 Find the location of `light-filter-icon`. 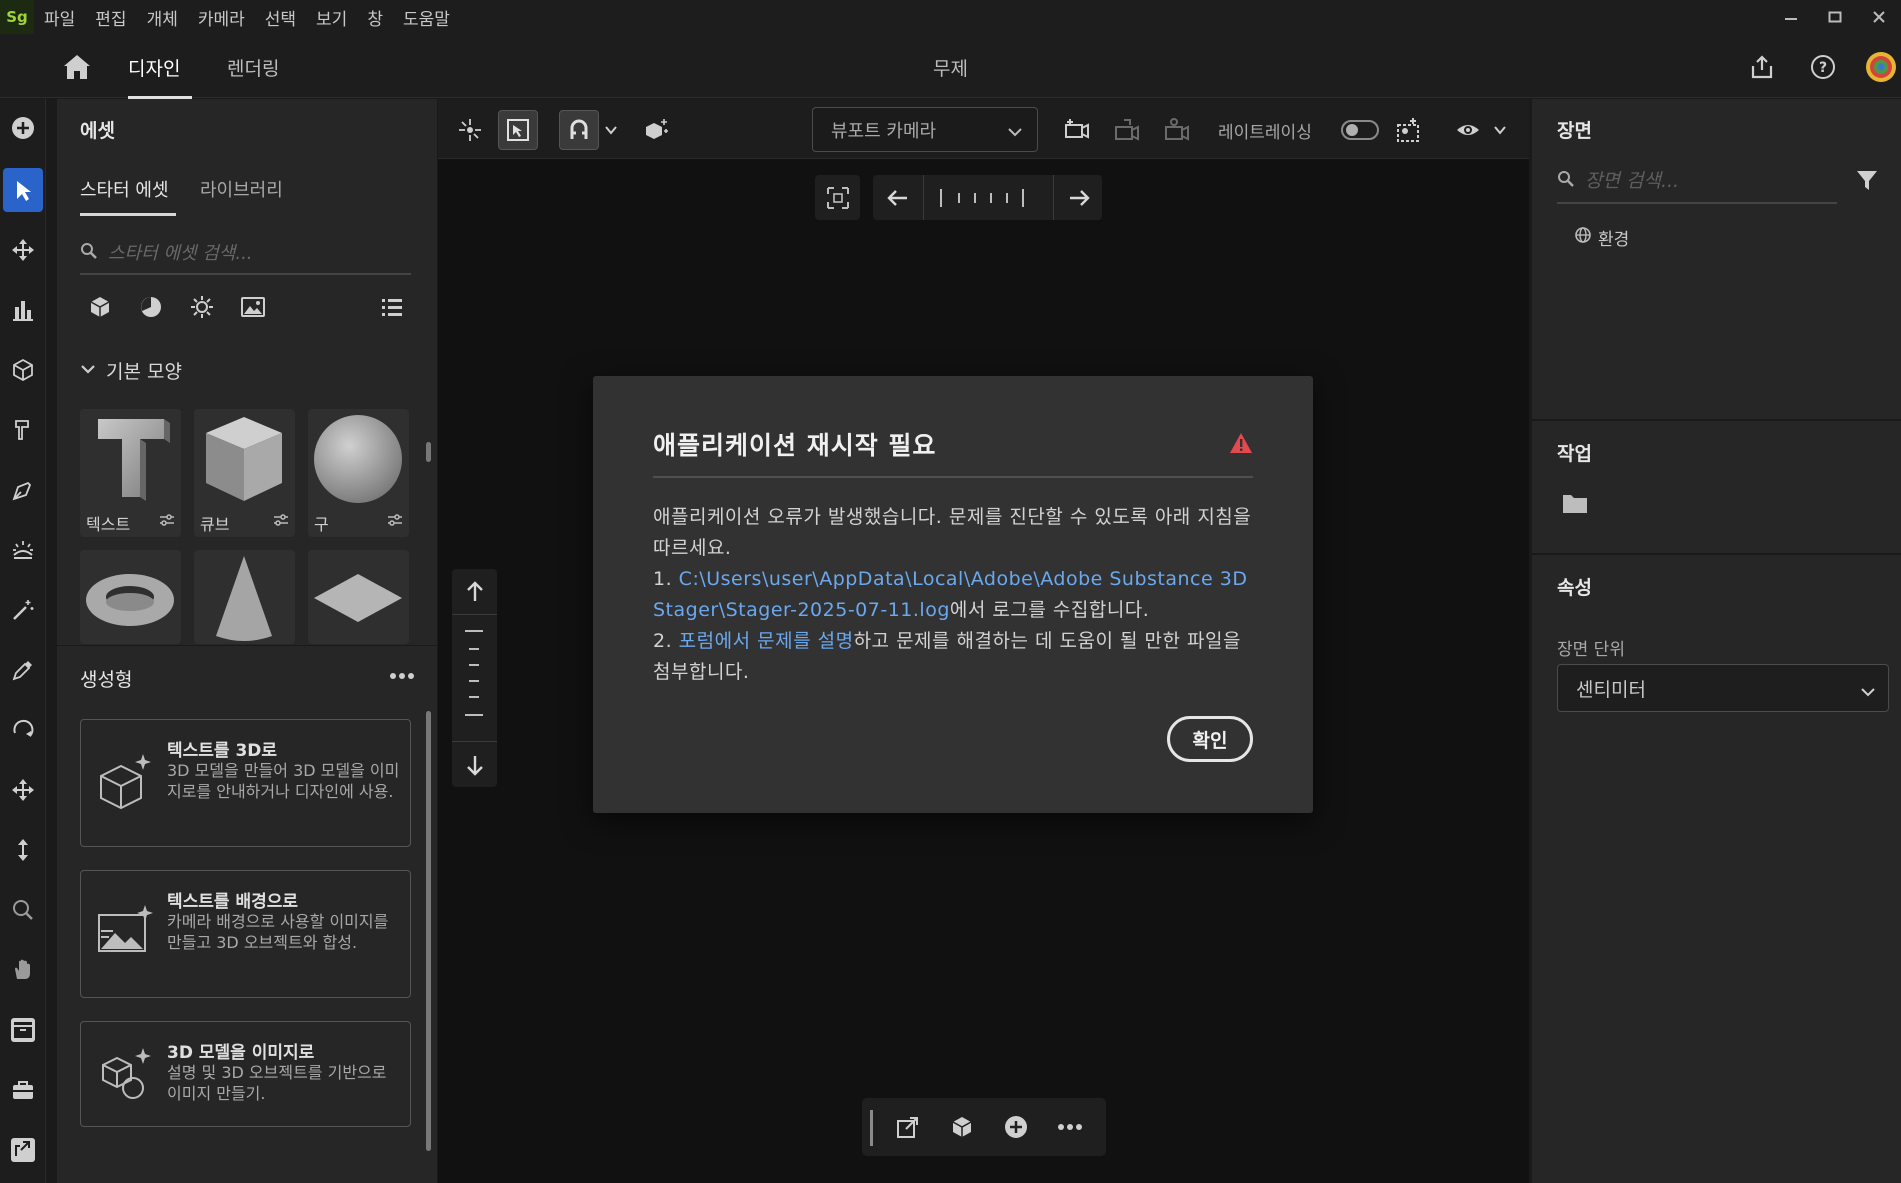

light-filter-icon is located at coordinates (202, 307).